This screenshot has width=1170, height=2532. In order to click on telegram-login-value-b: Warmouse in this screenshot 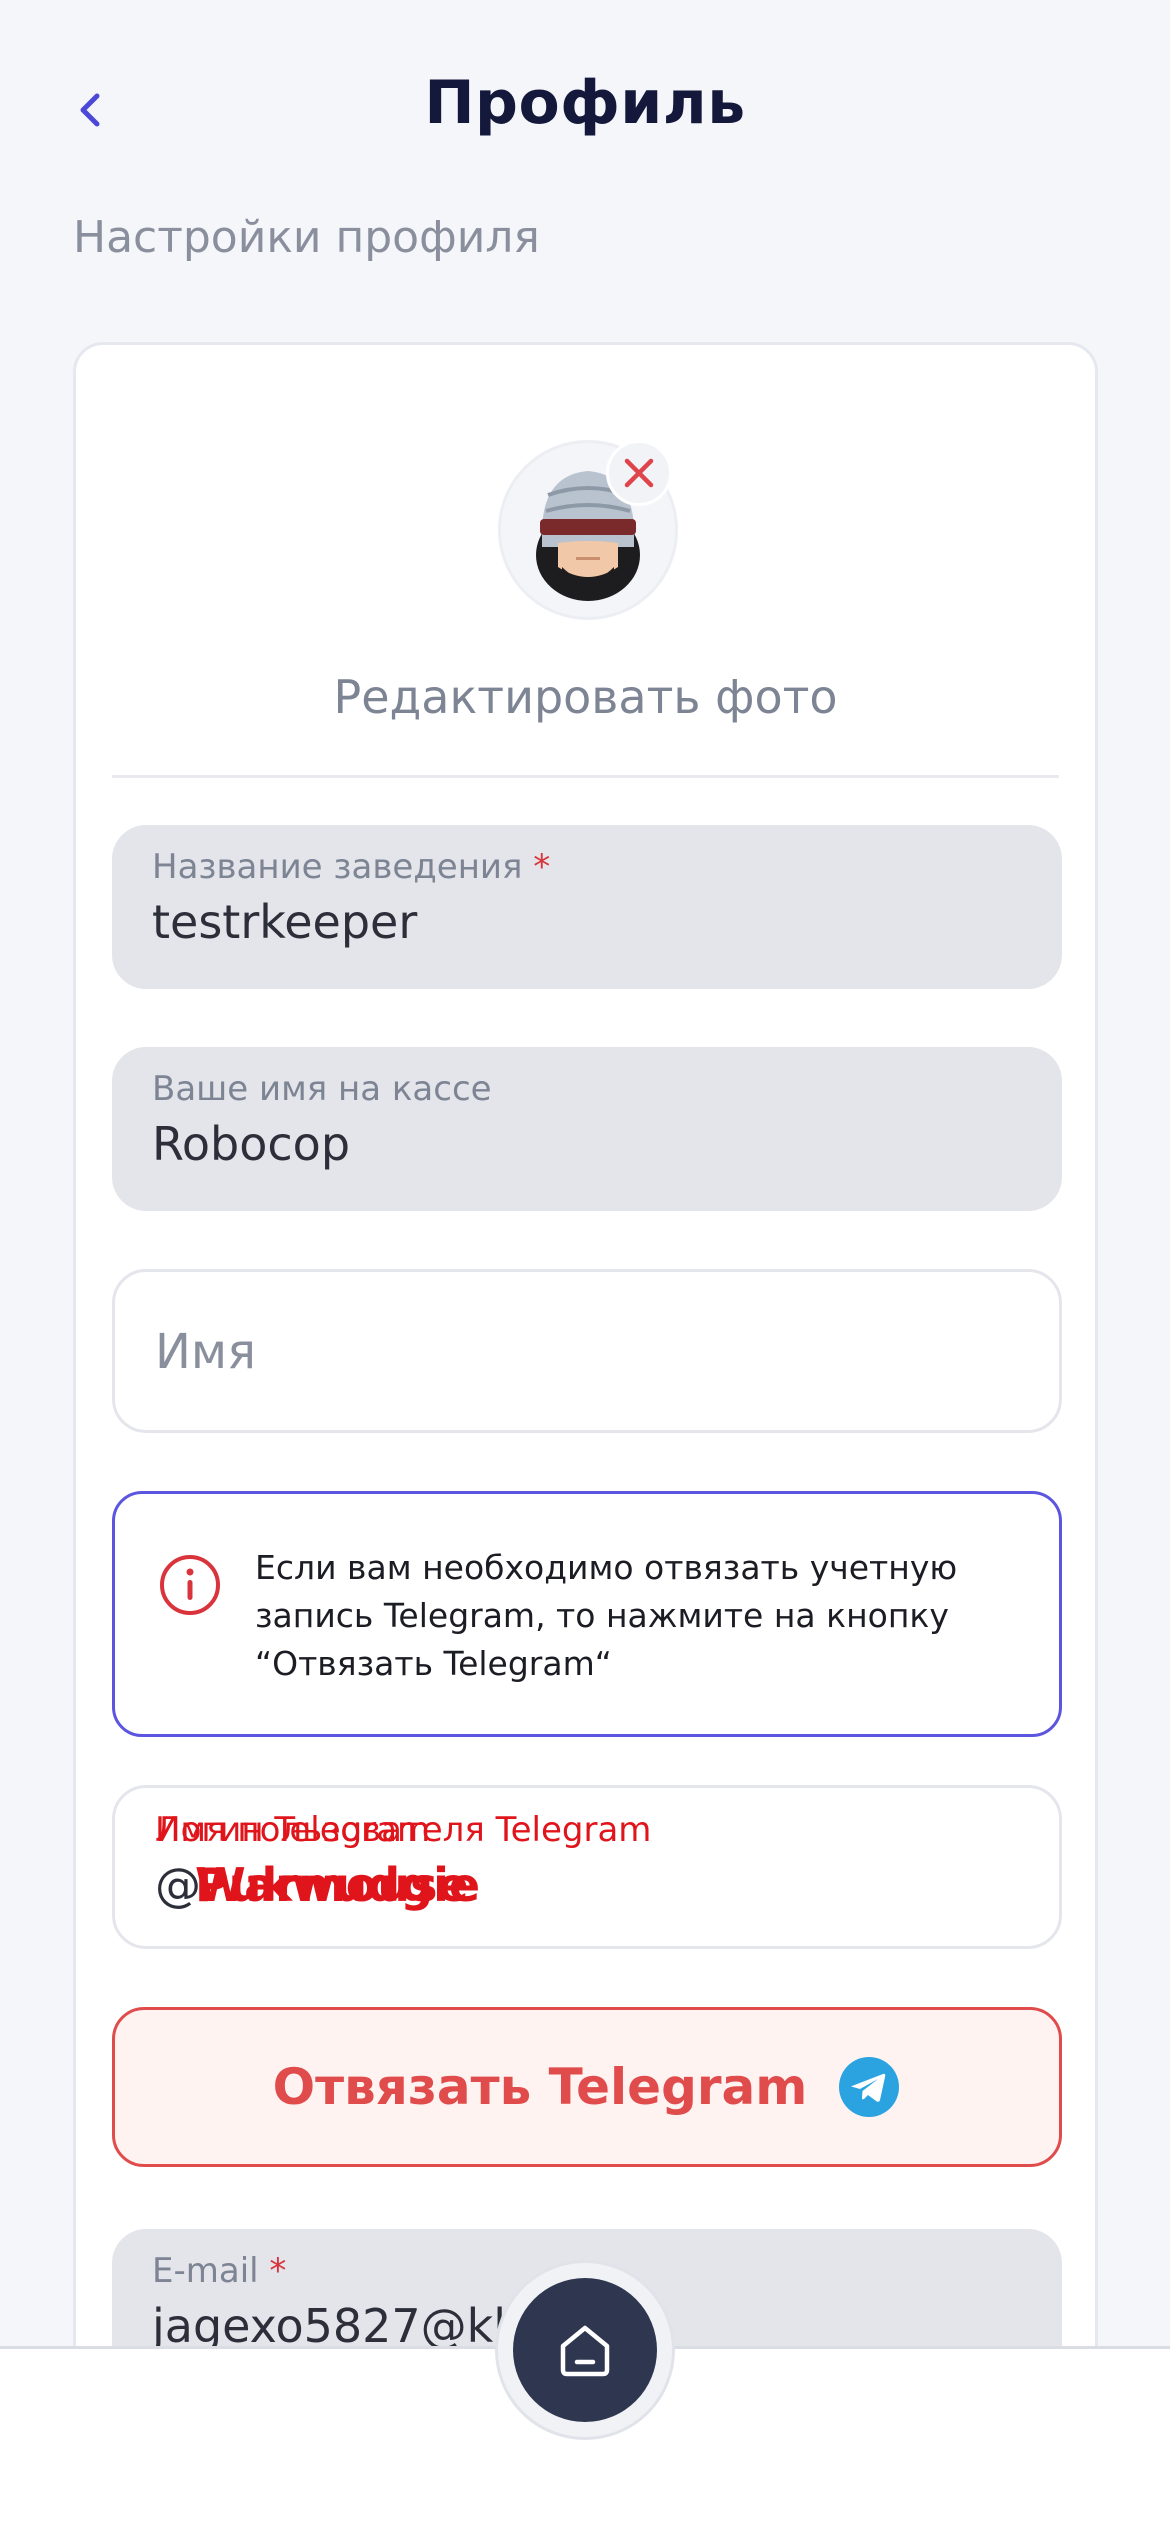, I will do `click(332, 1885)`.